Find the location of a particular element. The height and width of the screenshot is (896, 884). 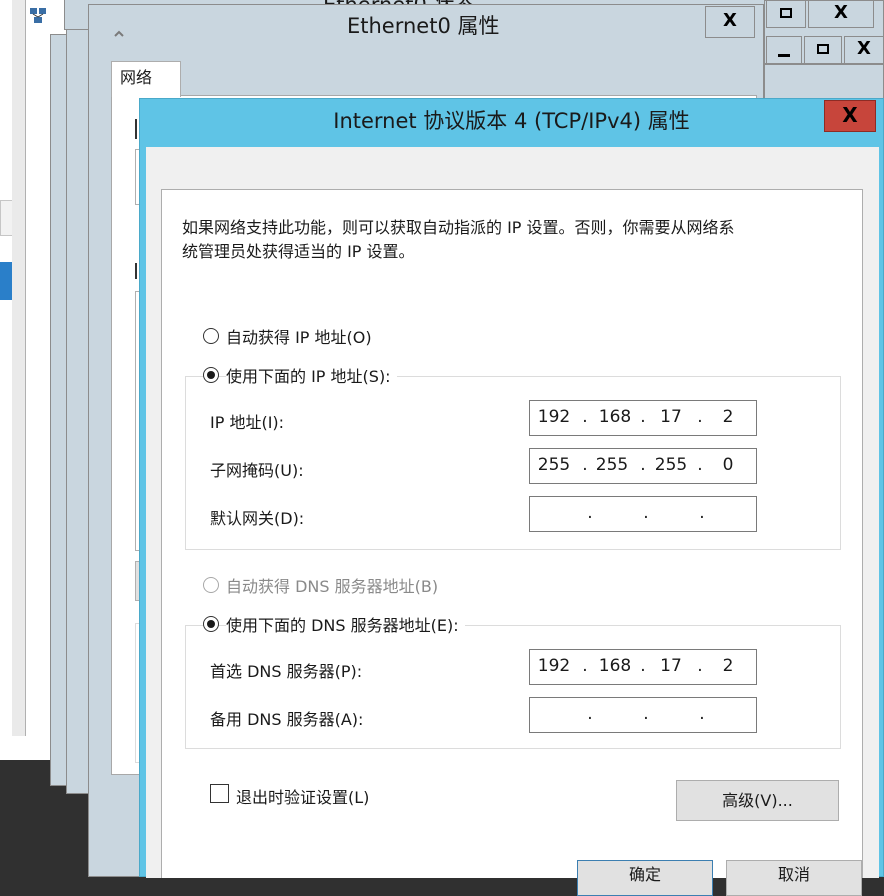

ok-button: 确定 is located at coordinates (645, 878).